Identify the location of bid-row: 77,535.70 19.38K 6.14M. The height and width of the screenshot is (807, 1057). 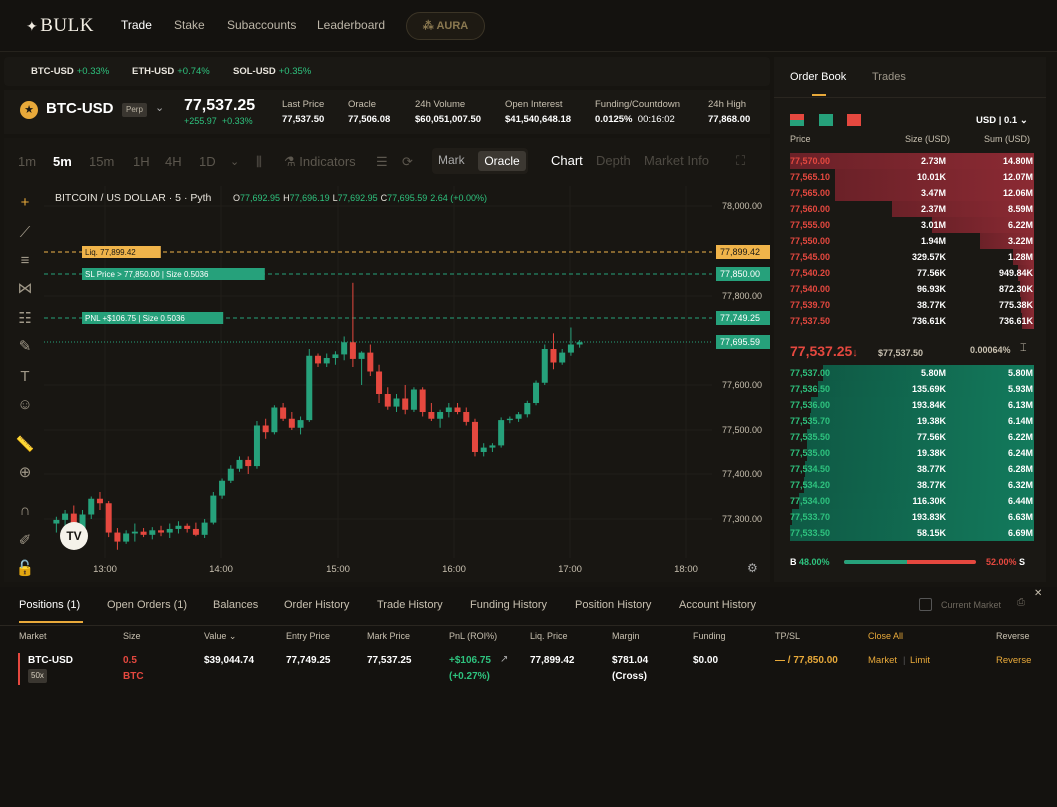
(912, 421).